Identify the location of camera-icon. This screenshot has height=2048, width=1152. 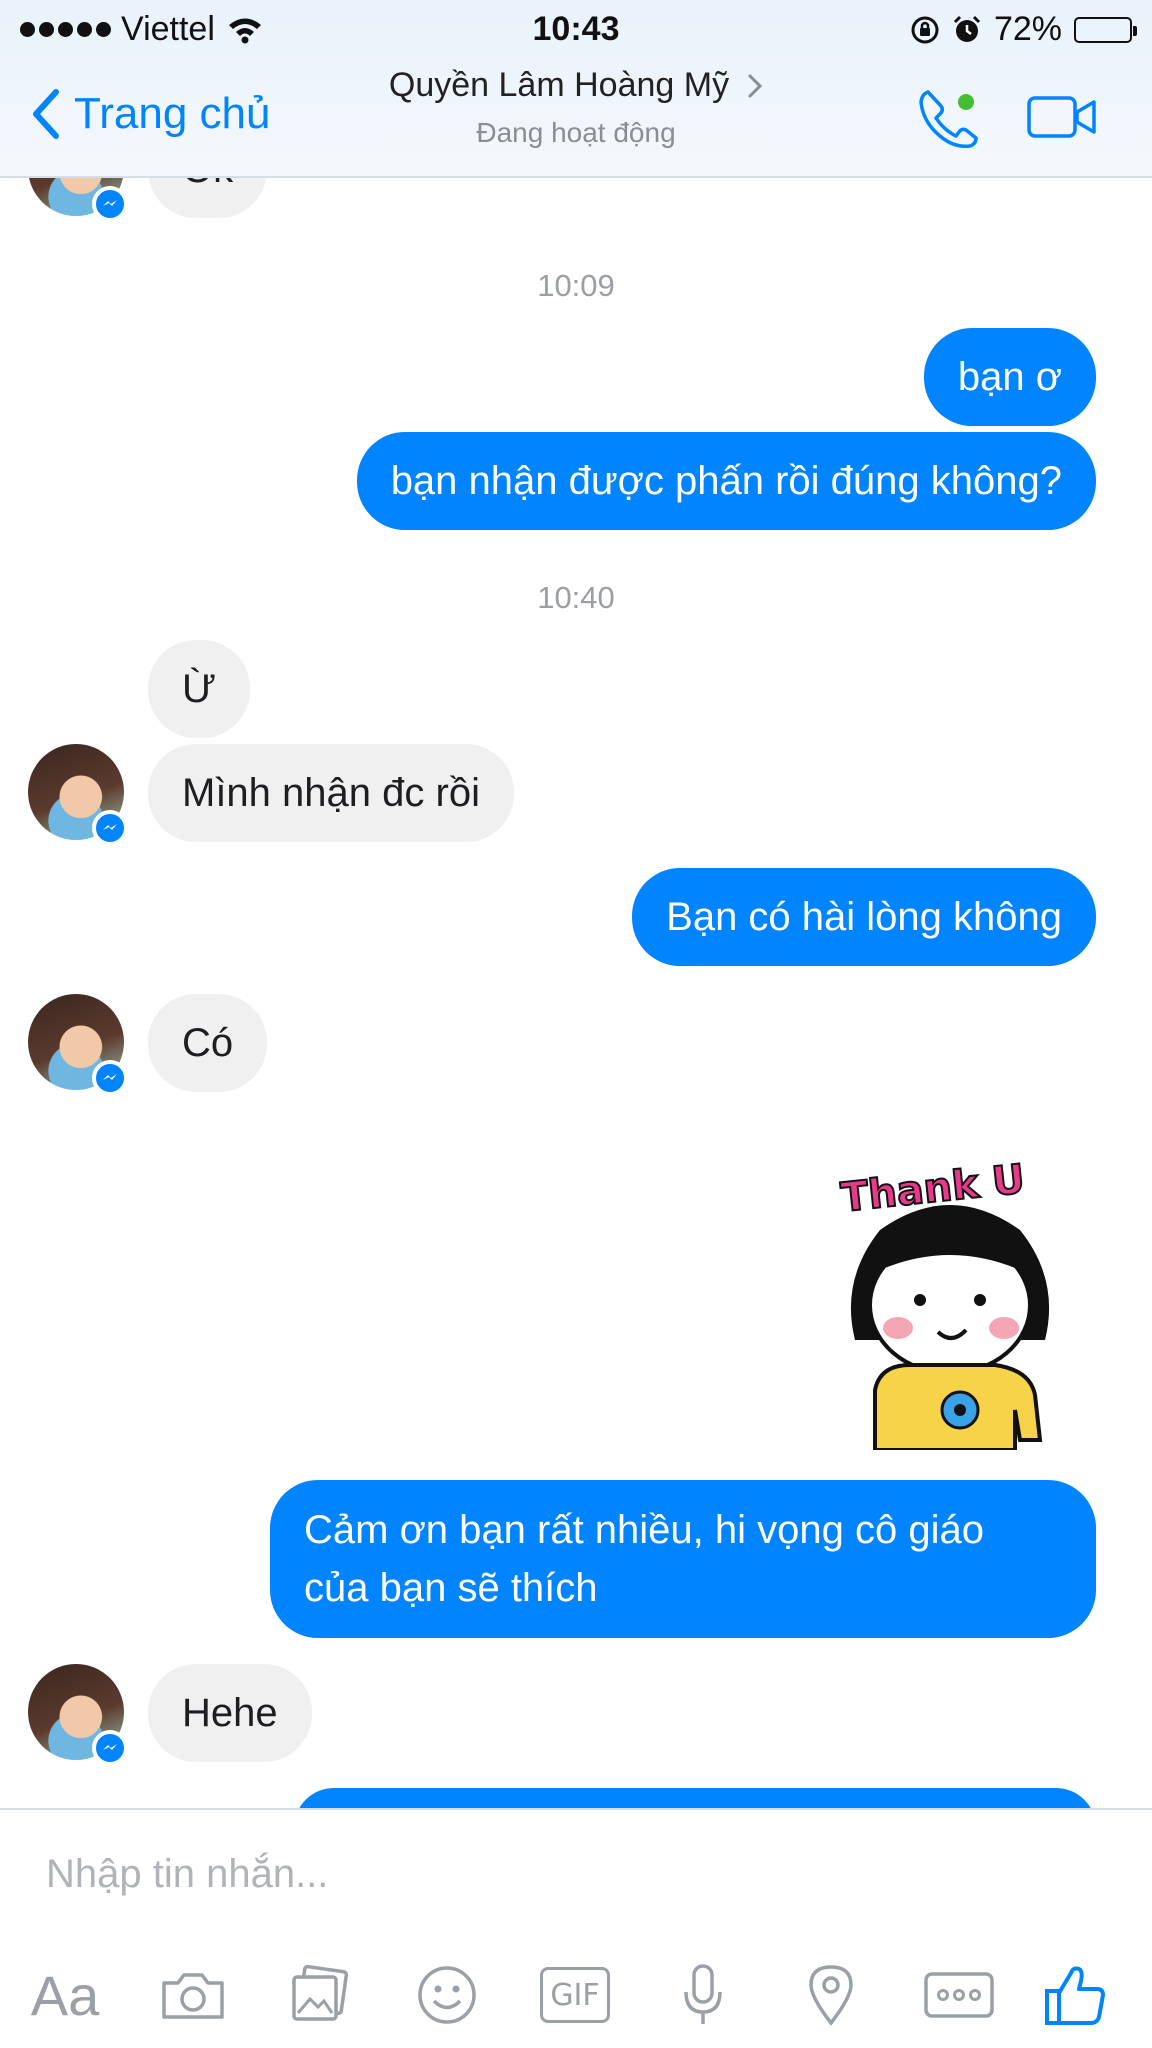
(193, 1996).